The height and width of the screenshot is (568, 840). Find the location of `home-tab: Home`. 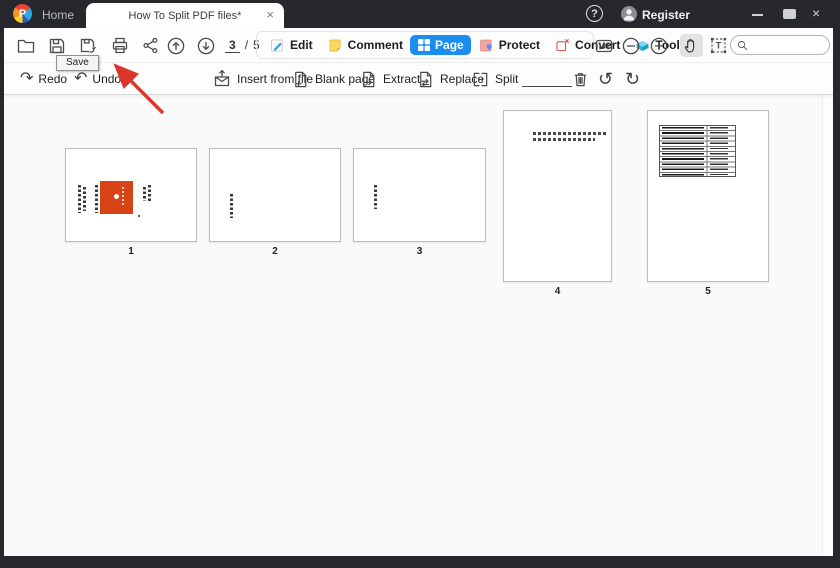

home-tab: Home is located at coordinates (58, 15).